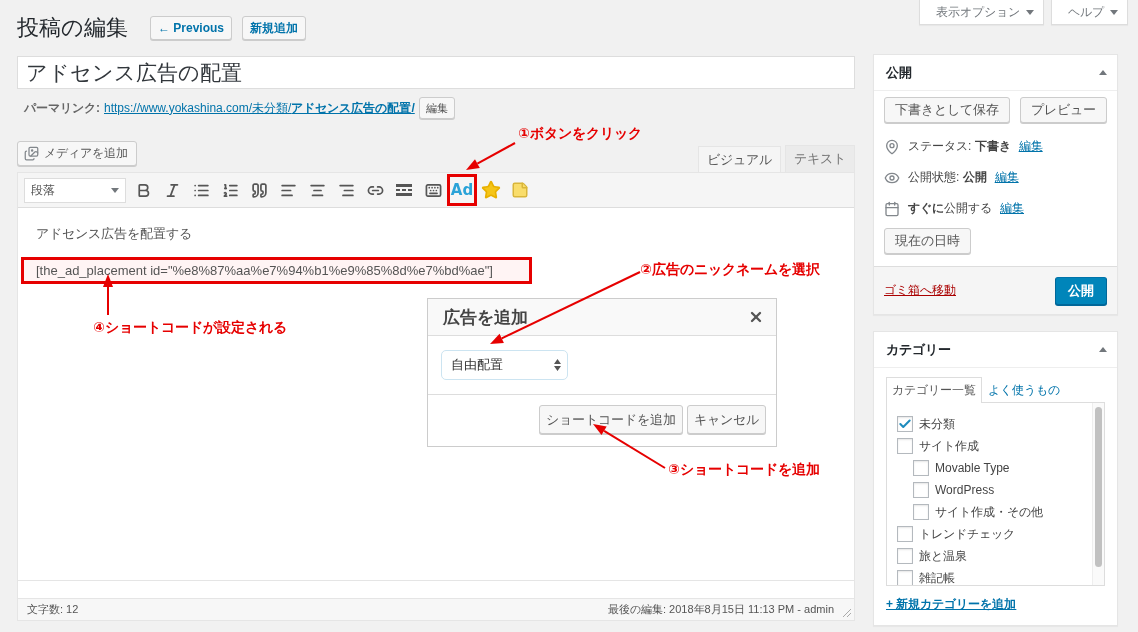  What do you see at coordinates (31, 153) in the screenshot?
I see `images-icon` at bounding box center [31, 153].